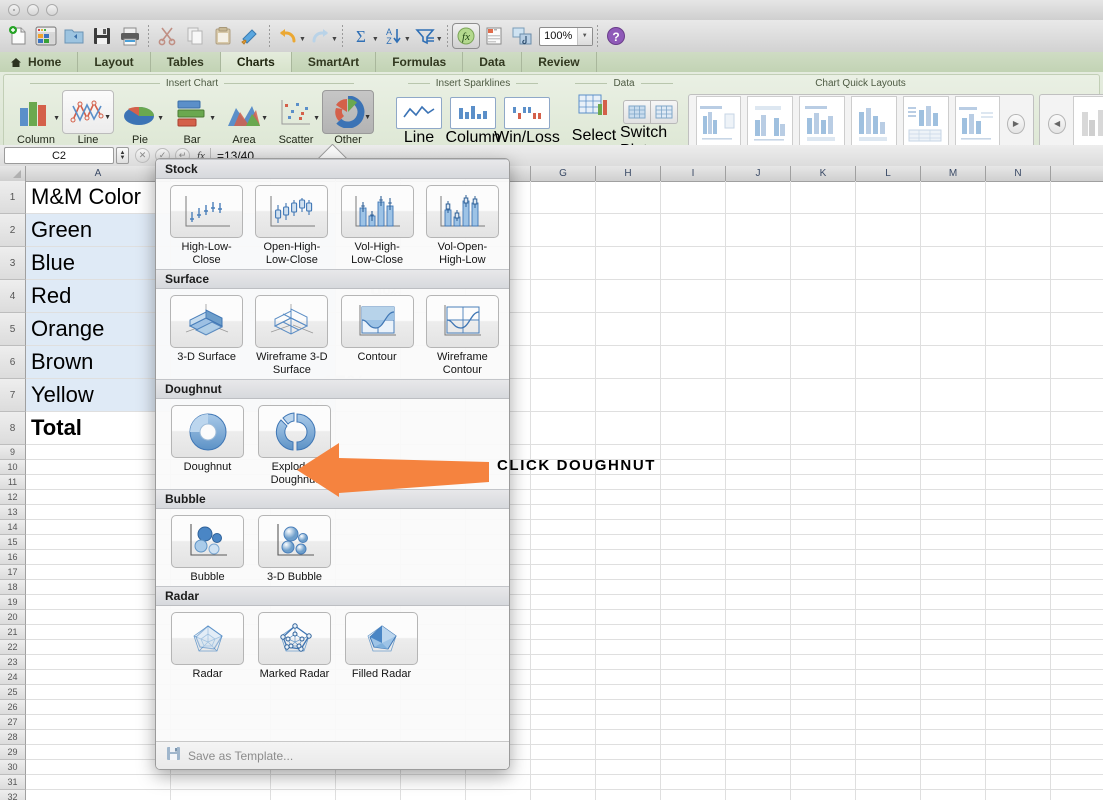  Describe the element at coordinates (823, 497) in the screenshot. I see `cell-K12` at that location.